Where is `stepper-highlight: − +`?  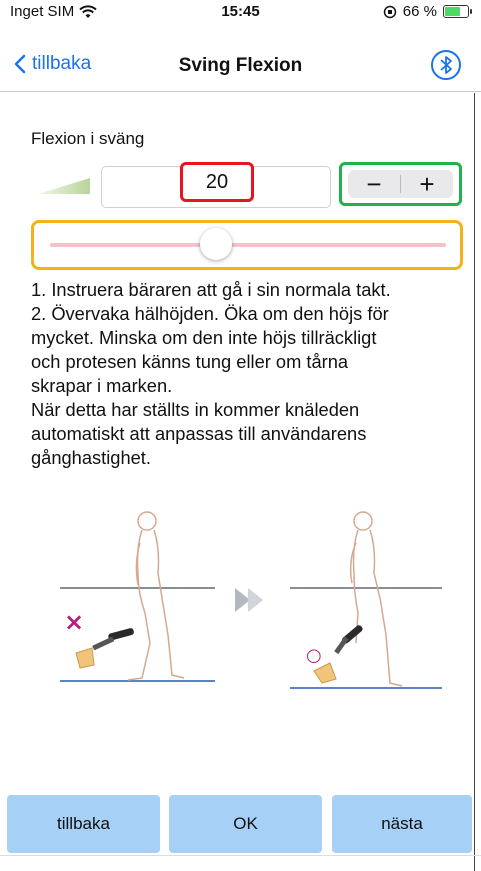
stepper-highlight: − + is located at coordinates (400, 184).